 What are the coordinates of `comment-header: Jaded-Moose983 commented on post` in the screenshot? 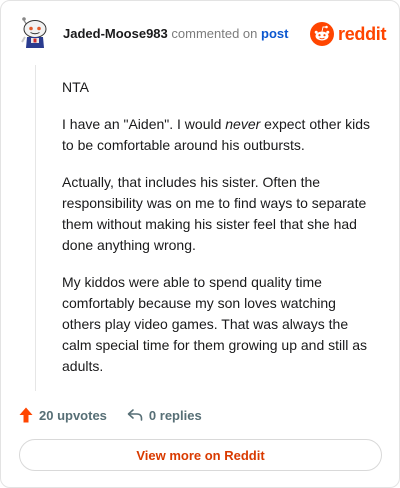 It's located at (175, 33).